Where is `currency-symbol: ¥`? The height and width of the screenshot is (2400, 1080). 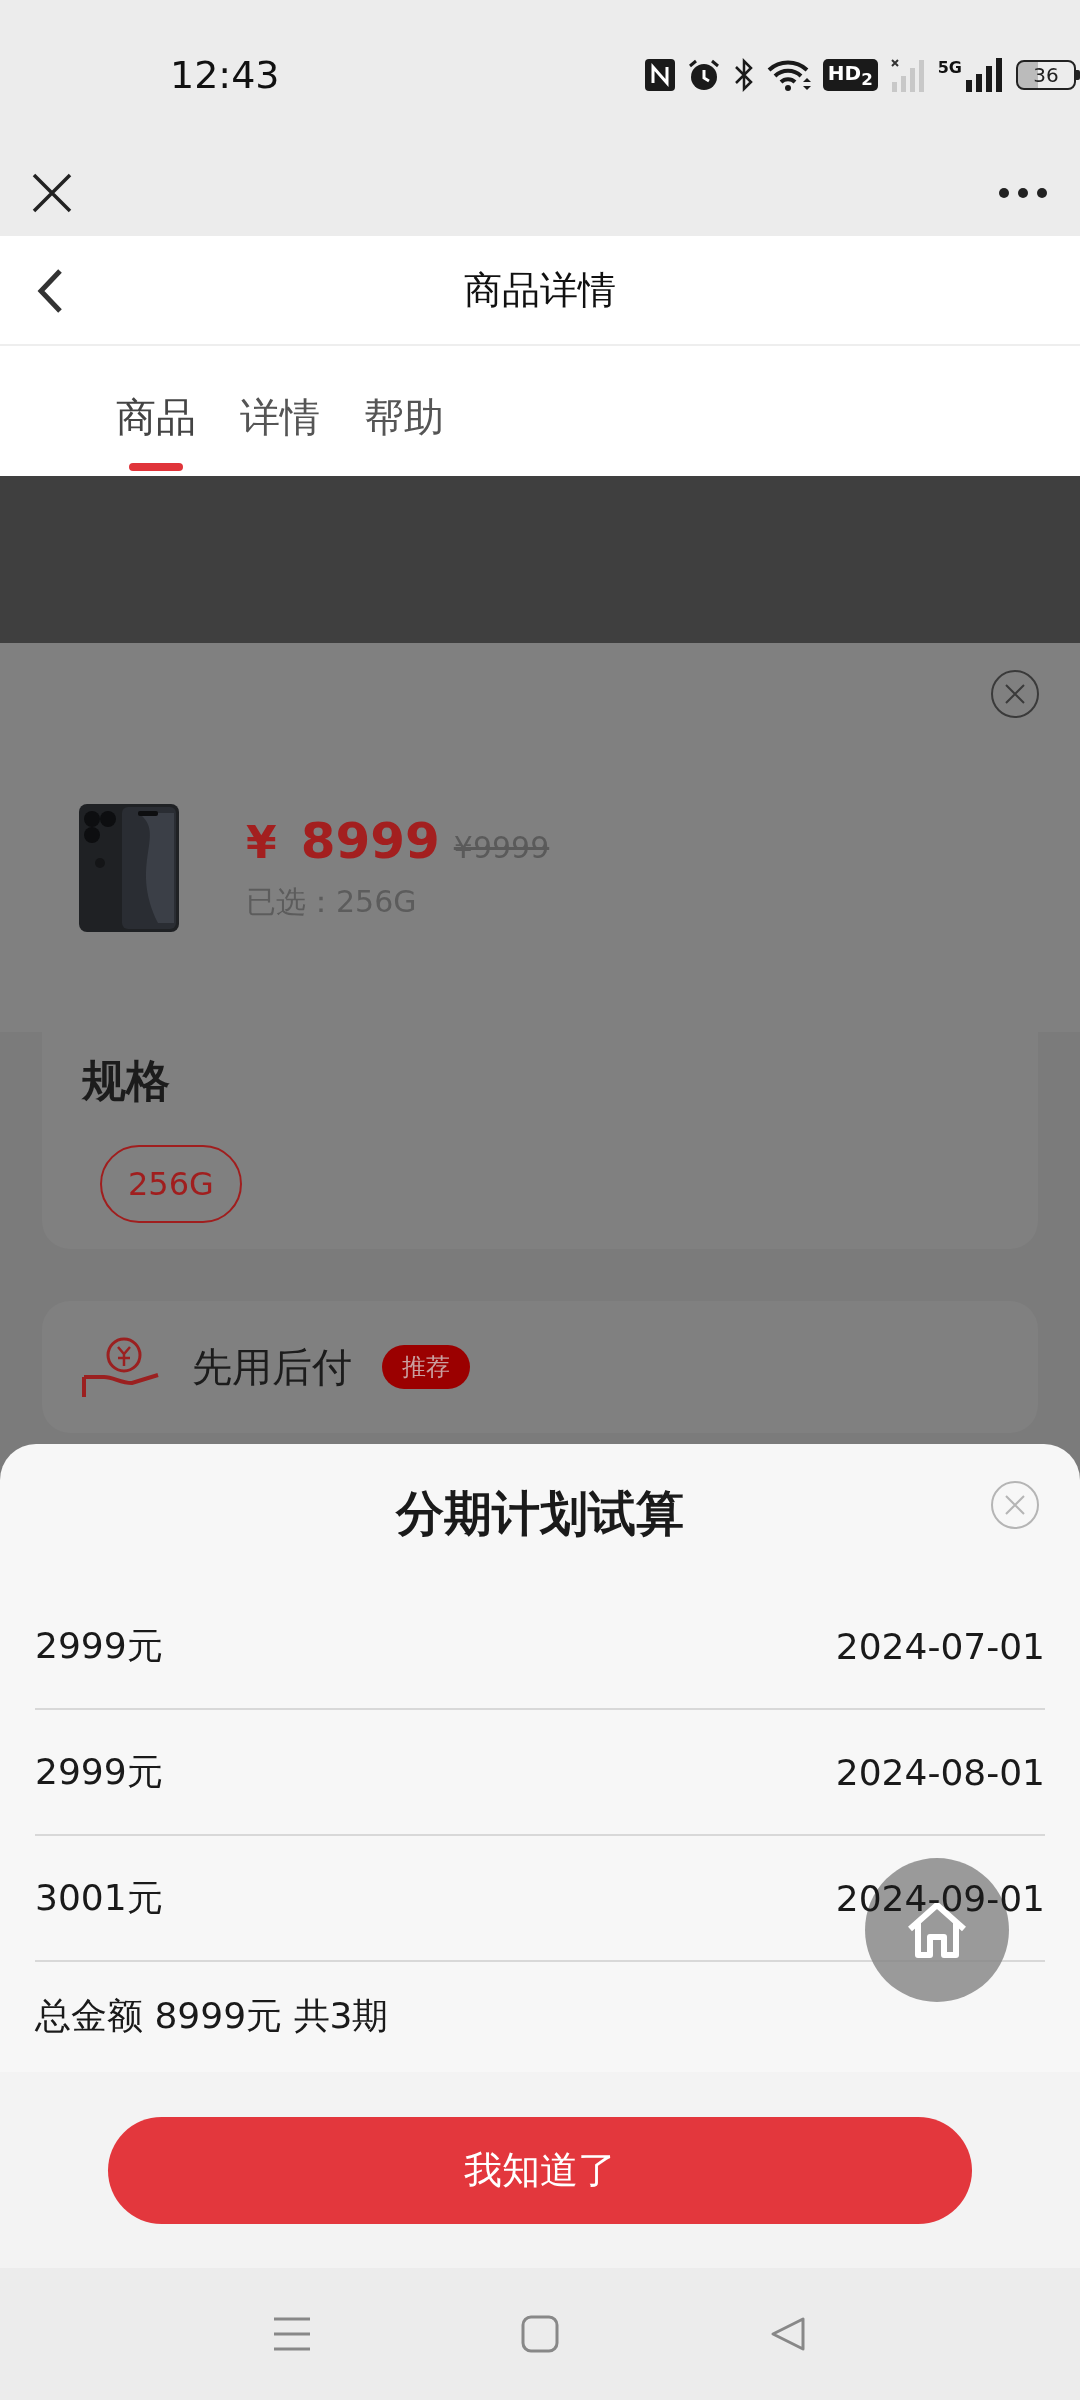 currency-symbol: ¥ is located at coordinates (261, 842).